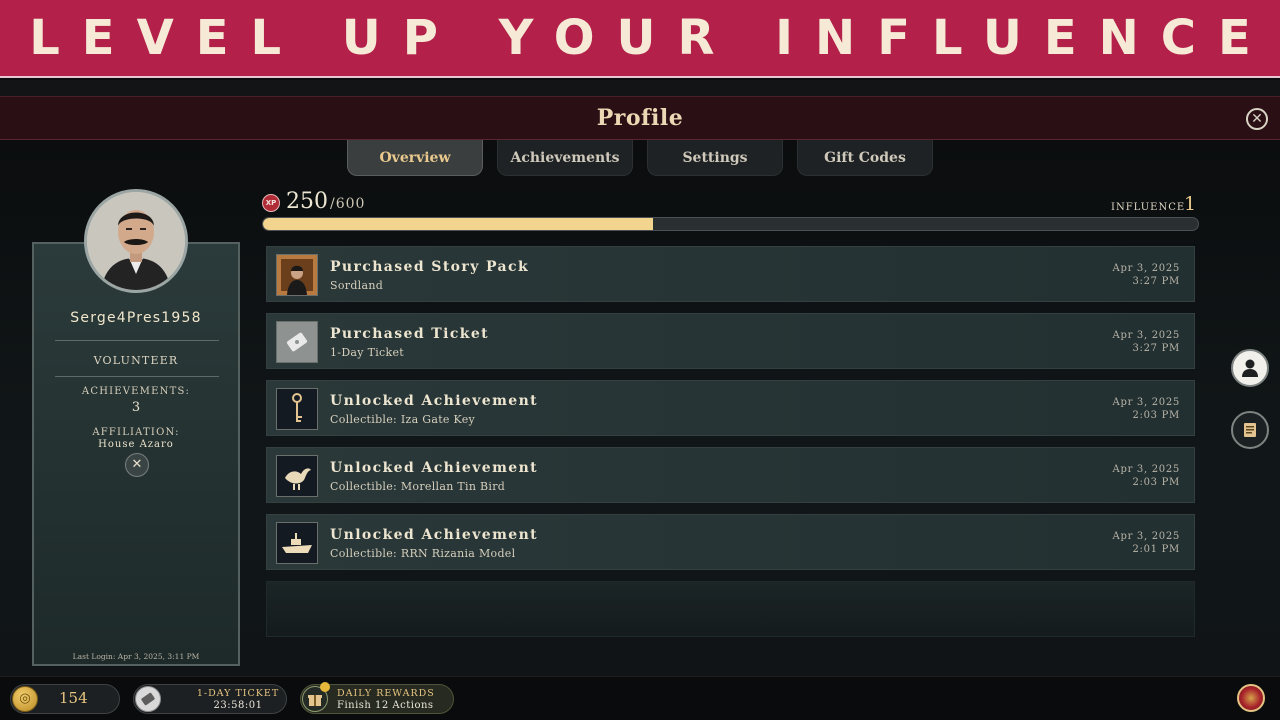 The height and width of the screenshot is (720, 1280). What do you see at coordinates (715, 158) in the screenshot?
I see `tab-settings: Settings` at bounding box center [715, 158].